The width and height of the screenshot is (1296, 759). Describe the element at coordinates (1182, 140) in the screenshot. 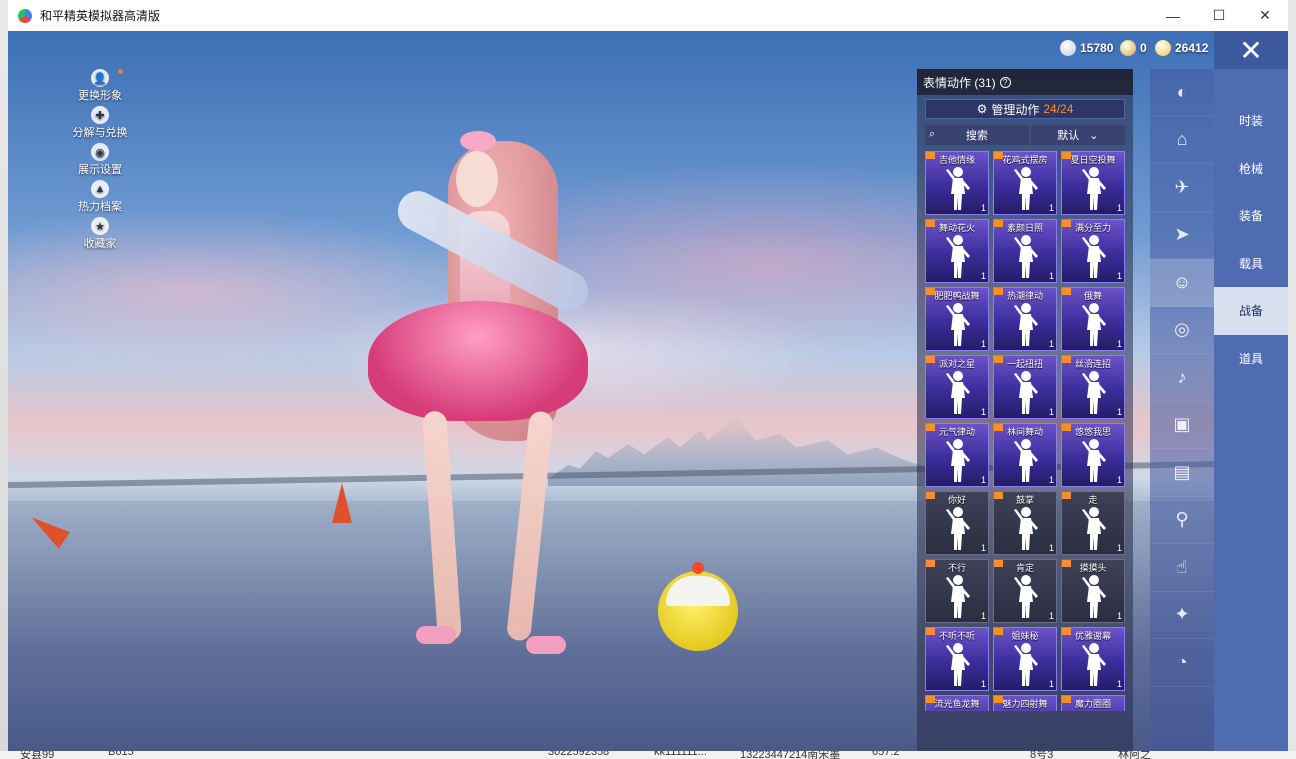

I see `shoe-icon: ⌂` at that location.